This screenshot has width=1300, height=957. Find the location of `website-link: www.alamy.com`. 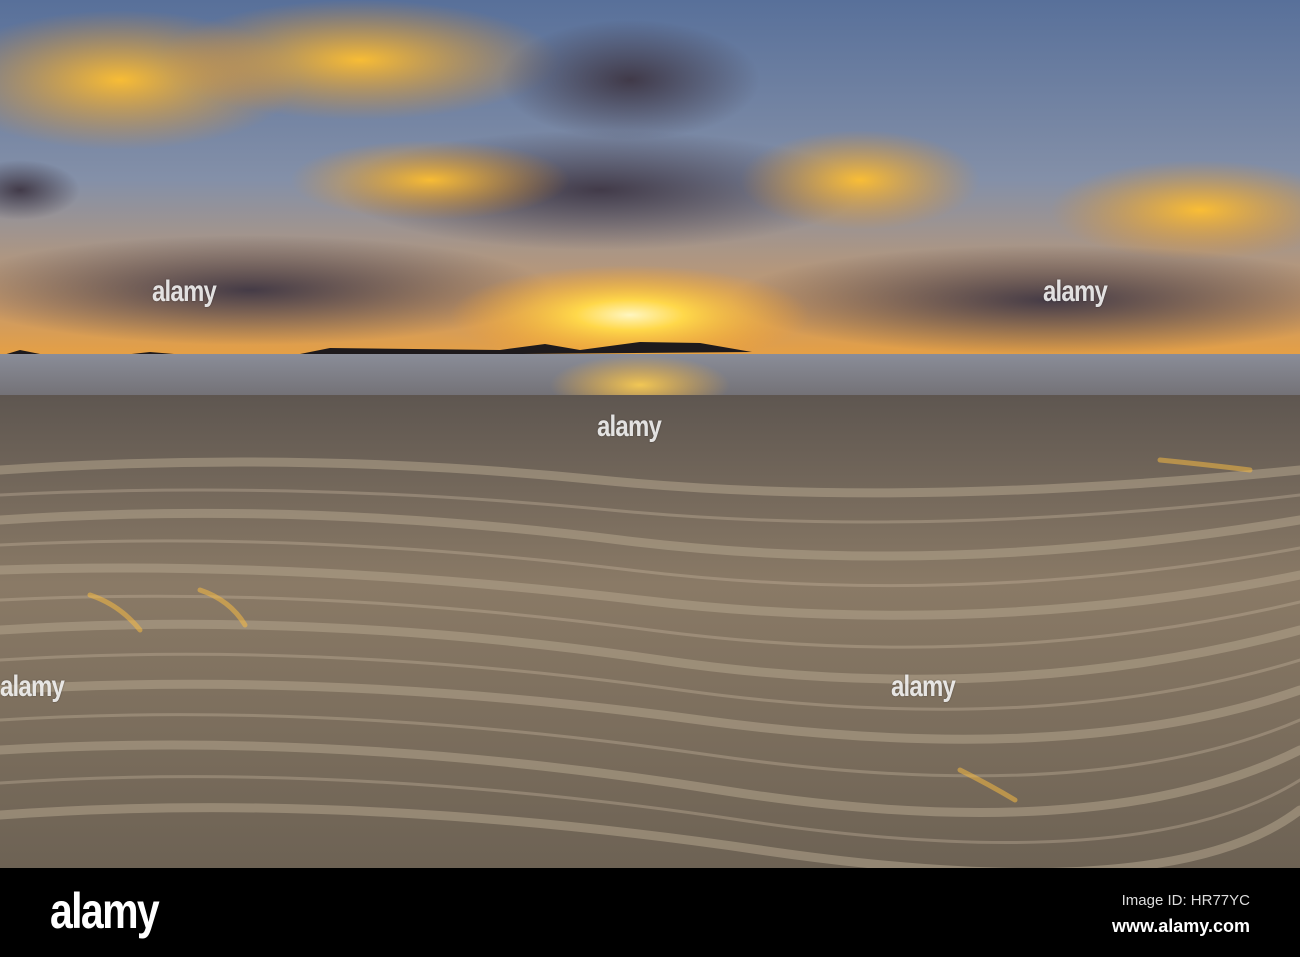

website-link: www.alamy.com is located at coordinates (1181, 926).